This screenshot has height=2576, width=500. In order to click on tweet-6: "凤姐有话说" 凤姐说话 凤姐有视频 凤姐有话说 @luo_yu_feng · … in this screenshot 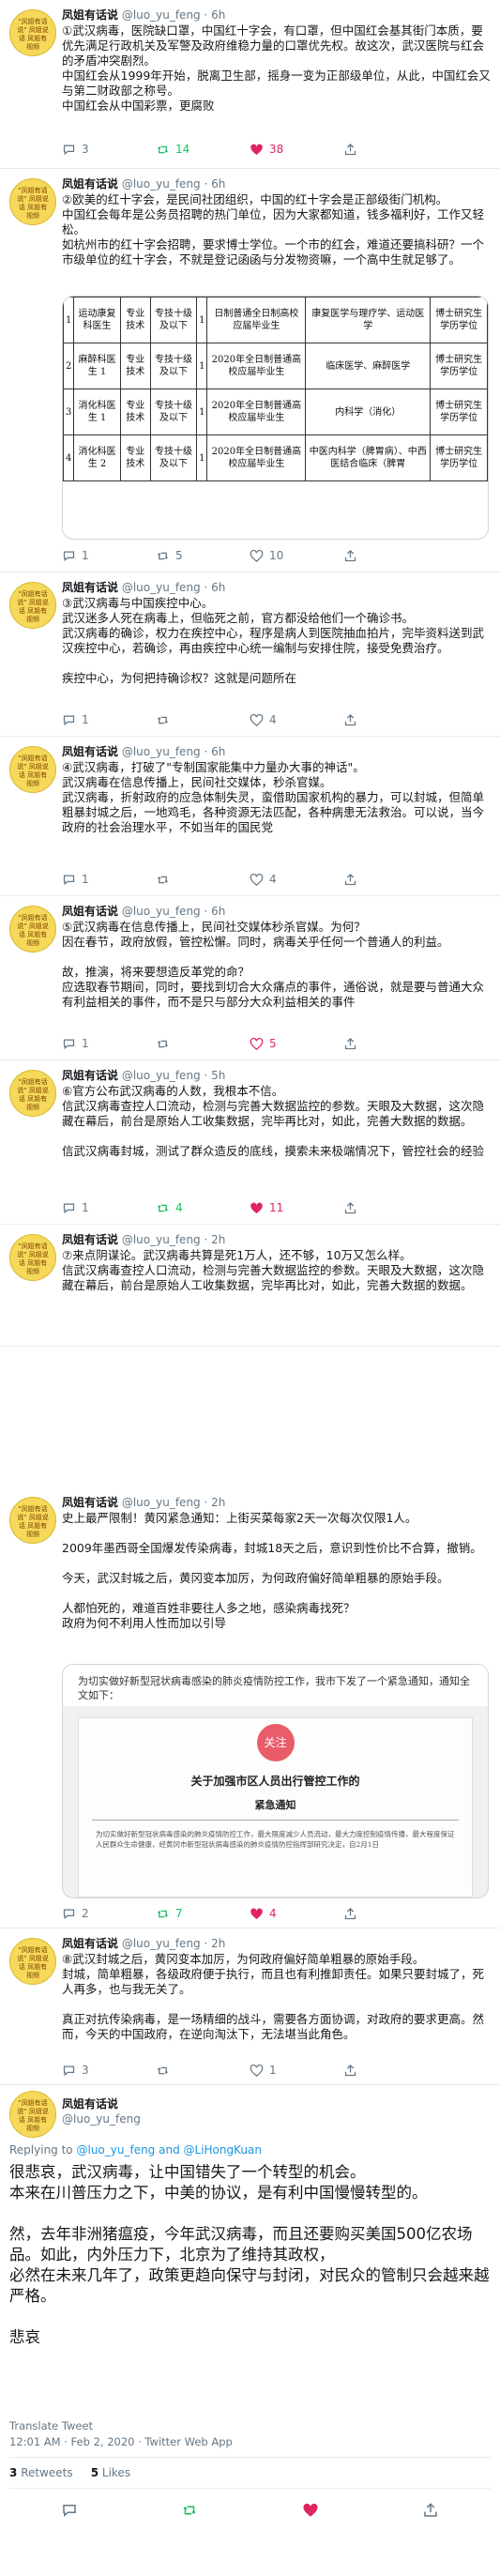, I will do `click(250, 1142)`.